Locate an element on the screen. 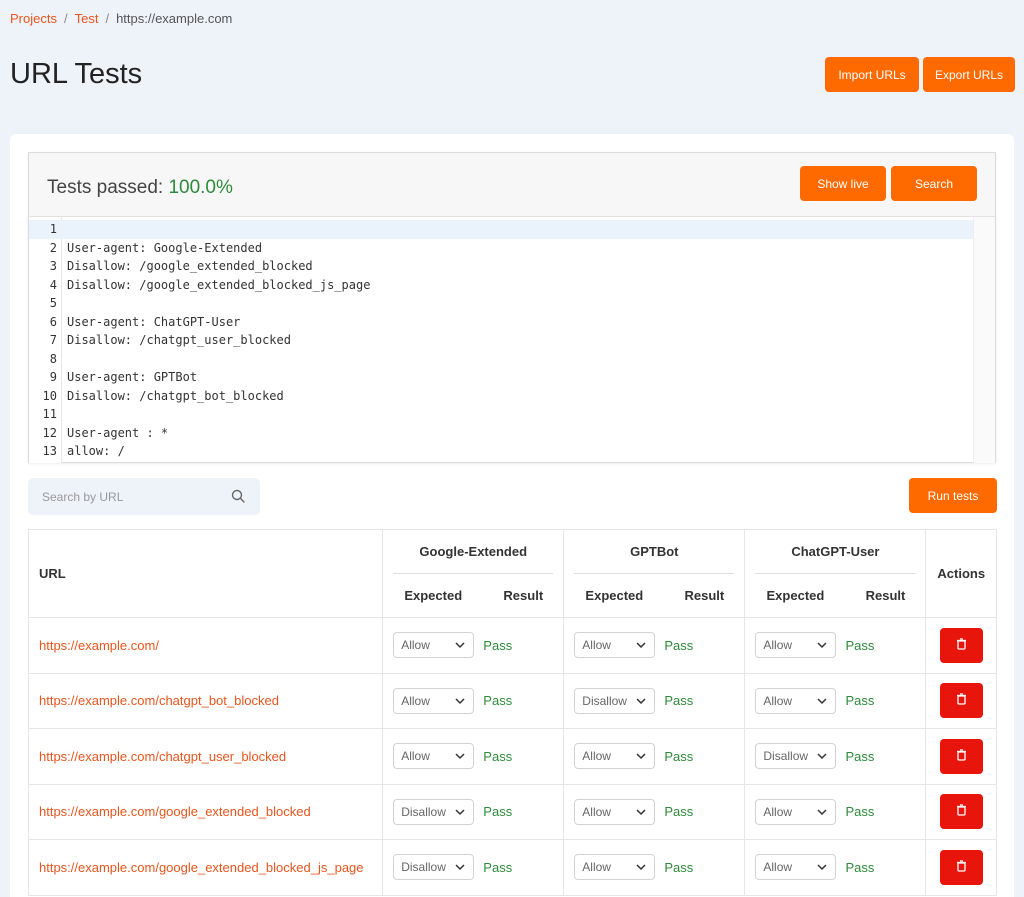 The image size is (1024, 897). line-number: 4 is located at coordinates (53, 284).